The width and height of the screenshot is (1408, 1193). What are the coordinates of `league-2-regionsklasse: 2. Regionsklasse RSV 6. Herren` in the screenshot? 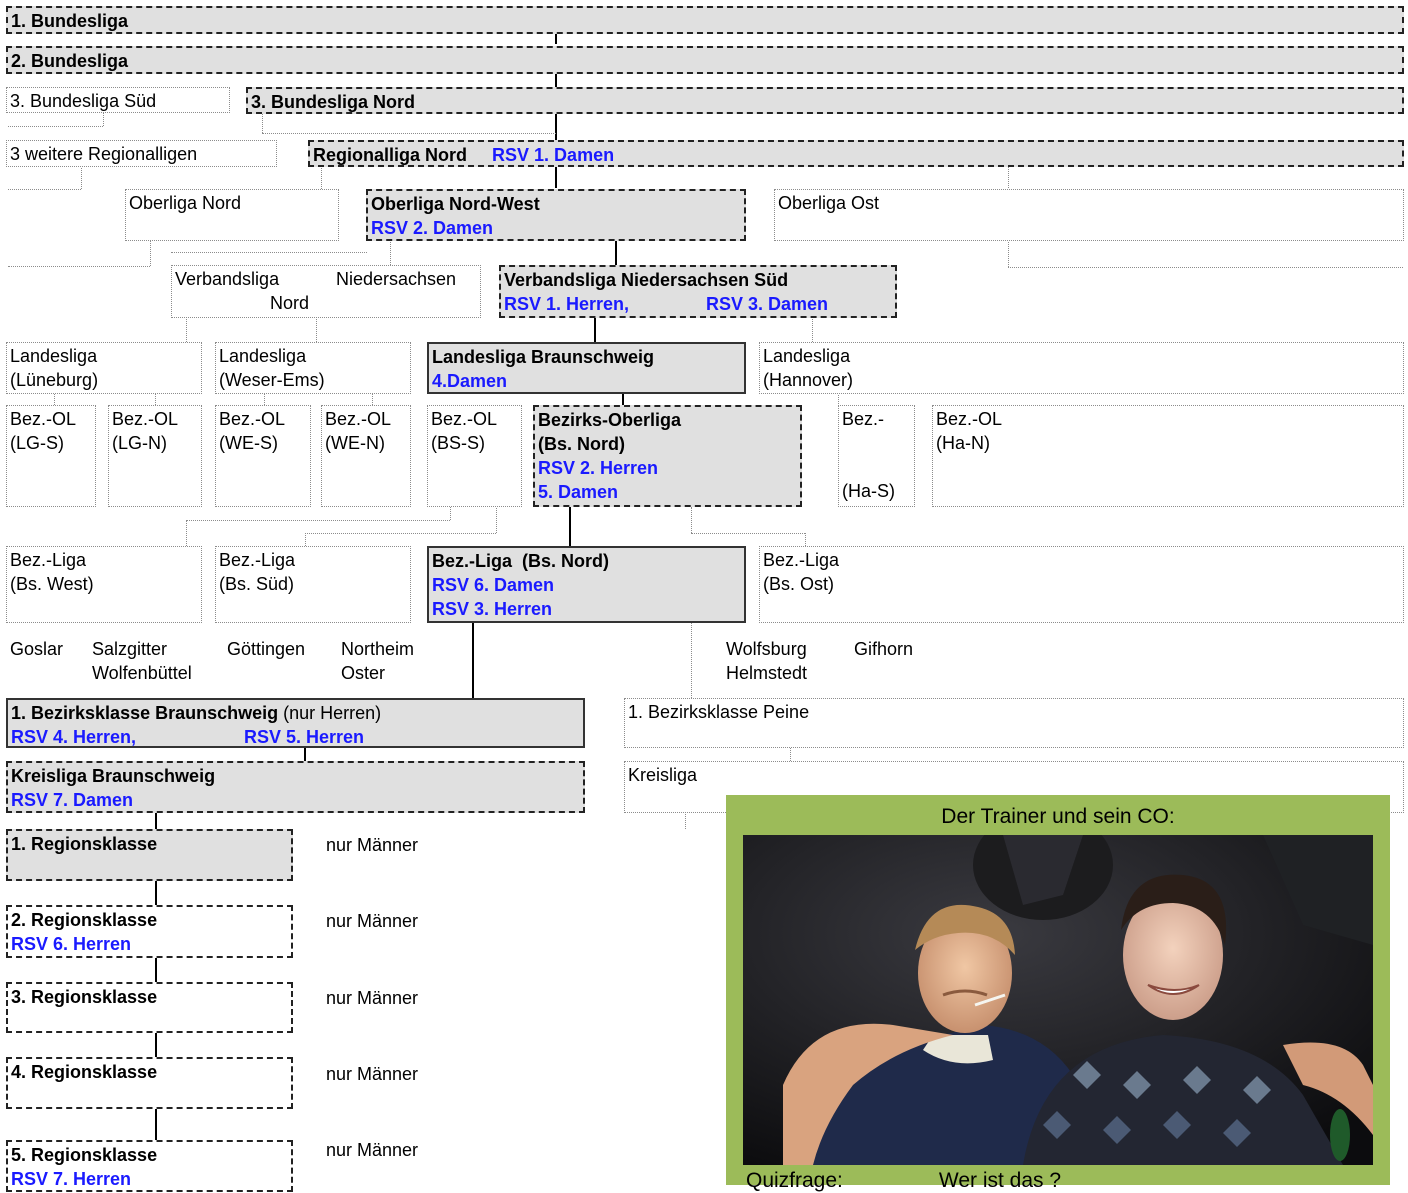 It's located at (149, 931).